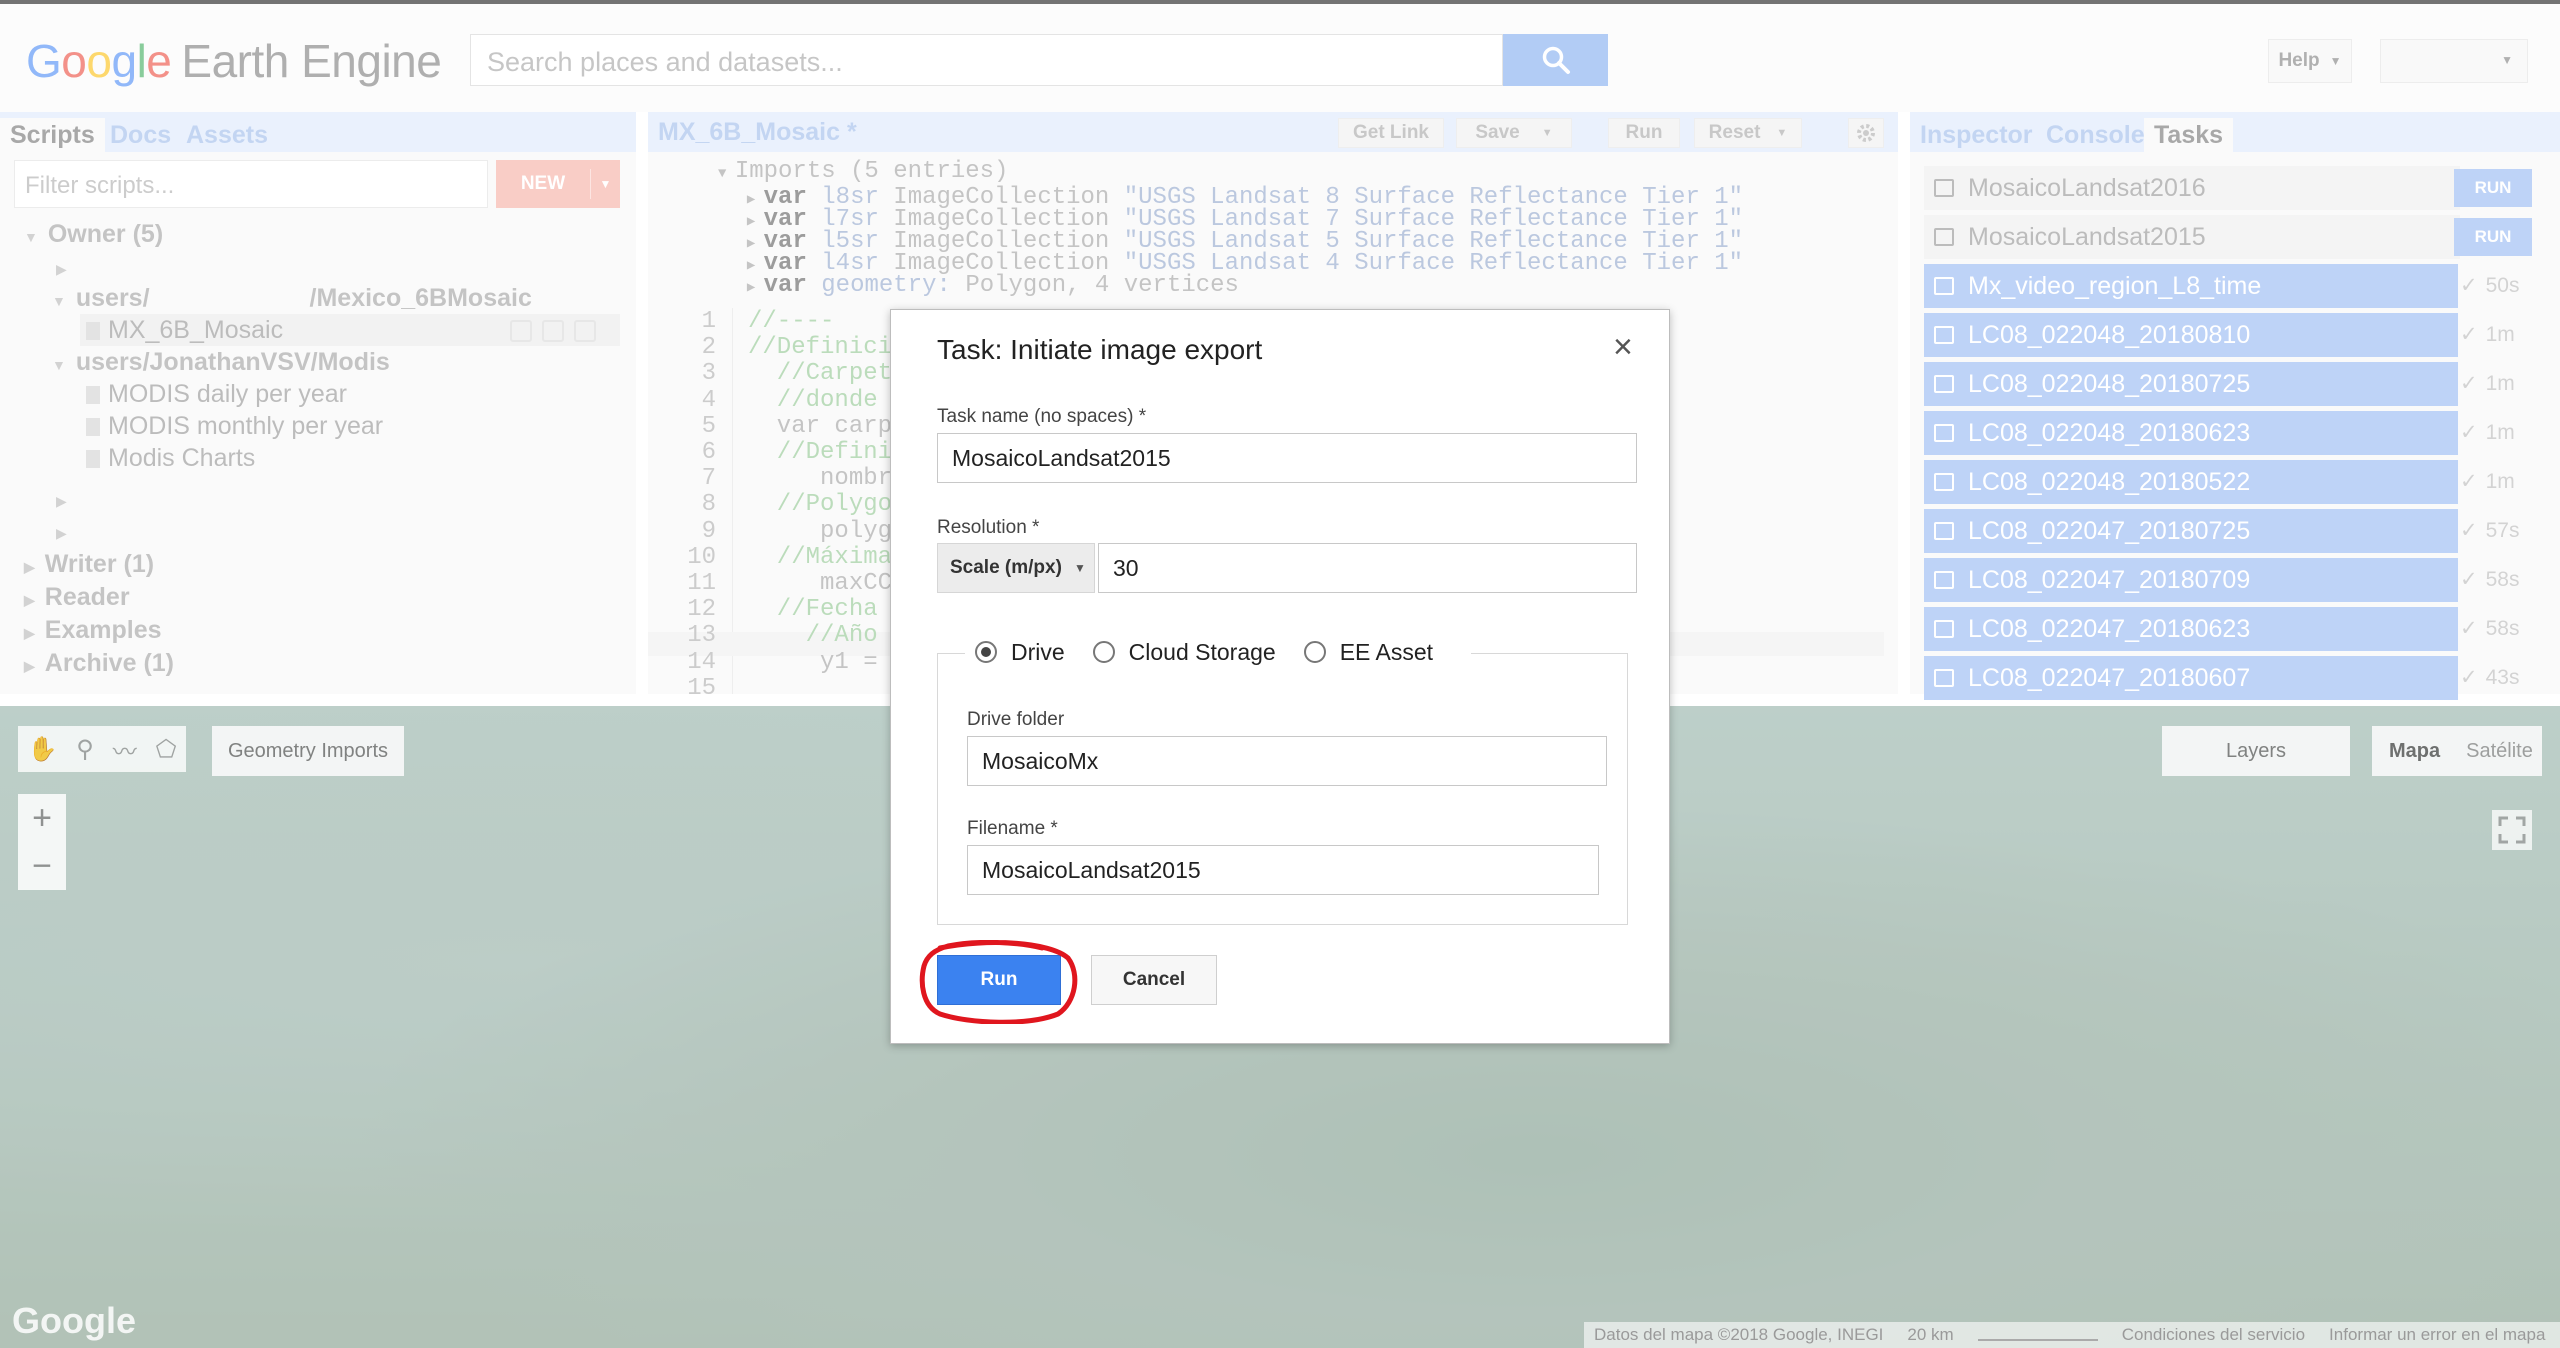  I want to click on filename-input: MosaicoLandsat2015, so click(1283, 870).